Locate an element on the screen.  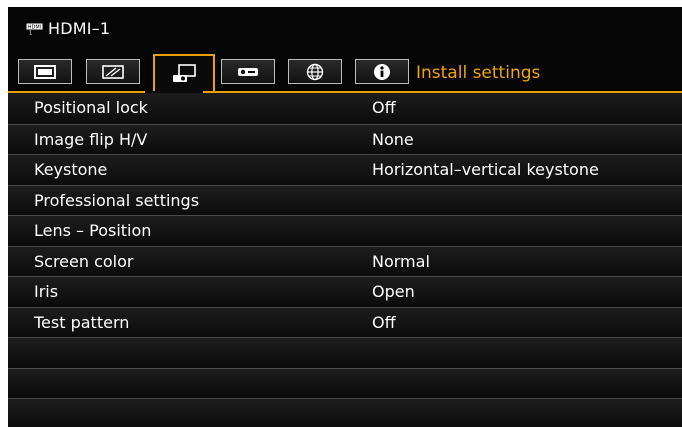
menu-row-iris: Iris Open is located at coordinates (345, 291).